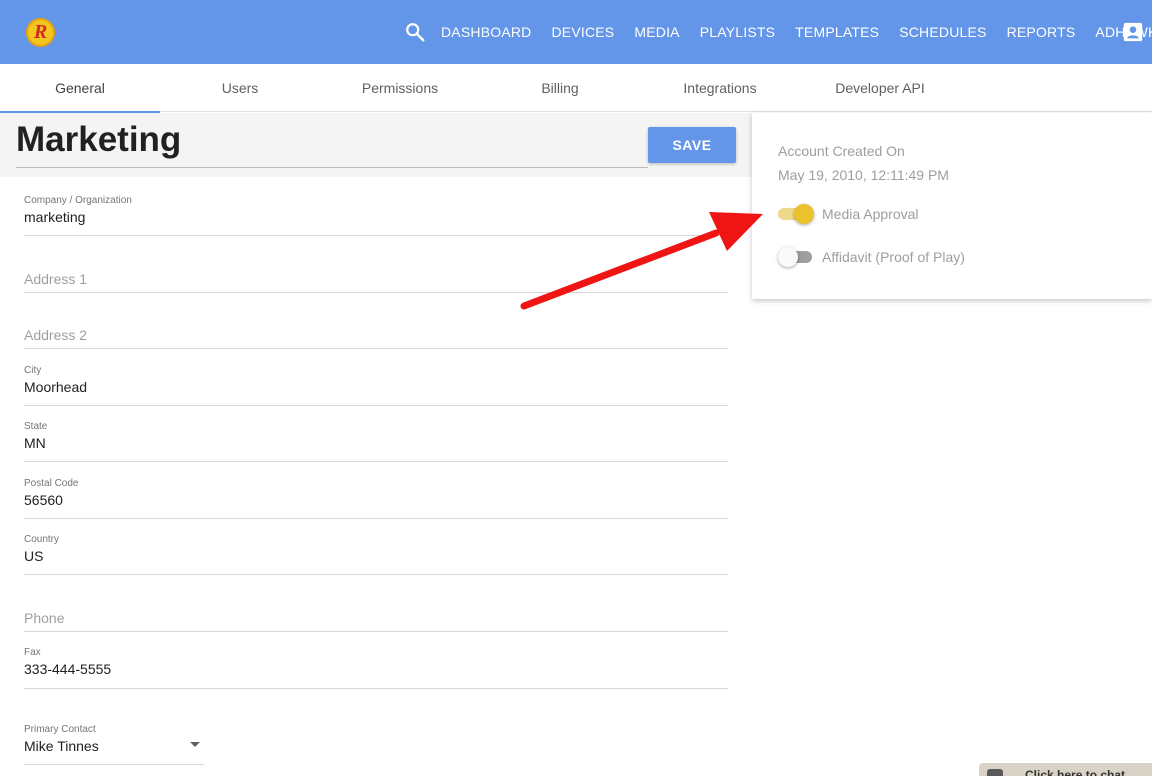 Image resolution: width=1152 pixels, height=776 pixels. Describe the element at coordinates (376, 215) in the screenshot. I see `company-field: Company / Organization marketing` at that location.